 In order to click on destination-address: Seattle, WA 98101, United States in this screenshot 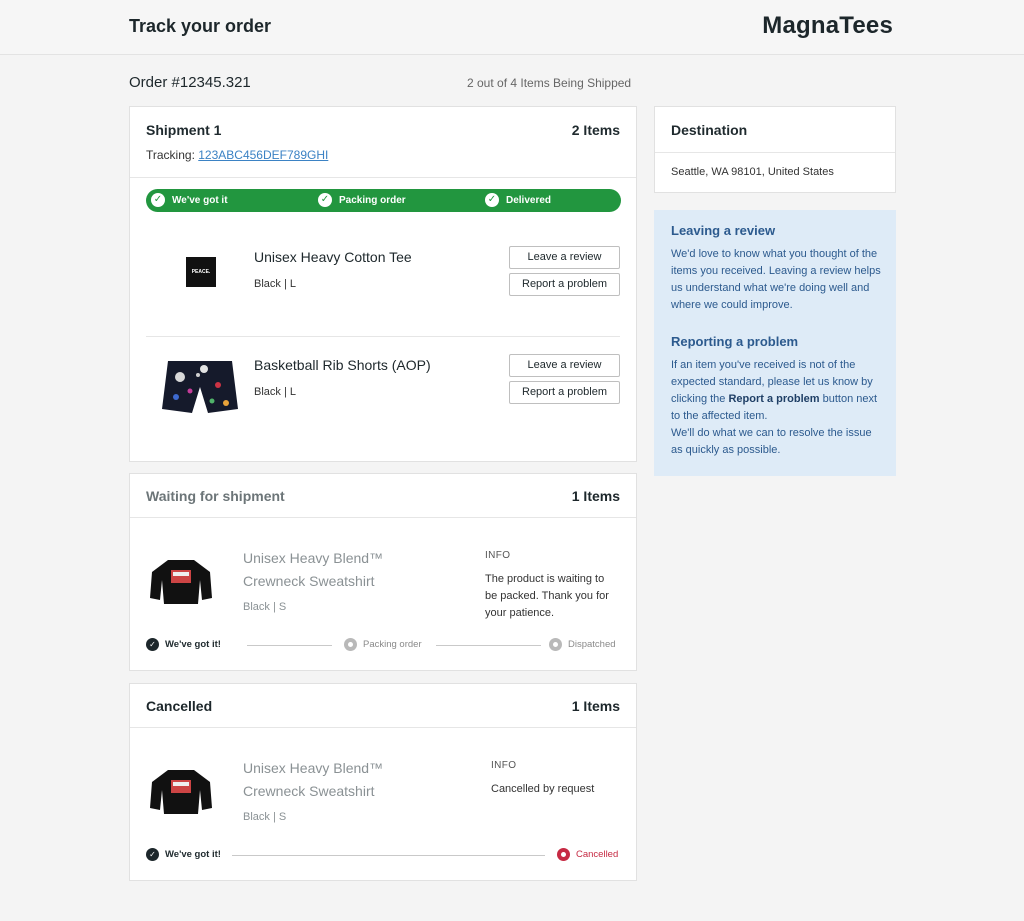, I will do `click(752, 172)`.